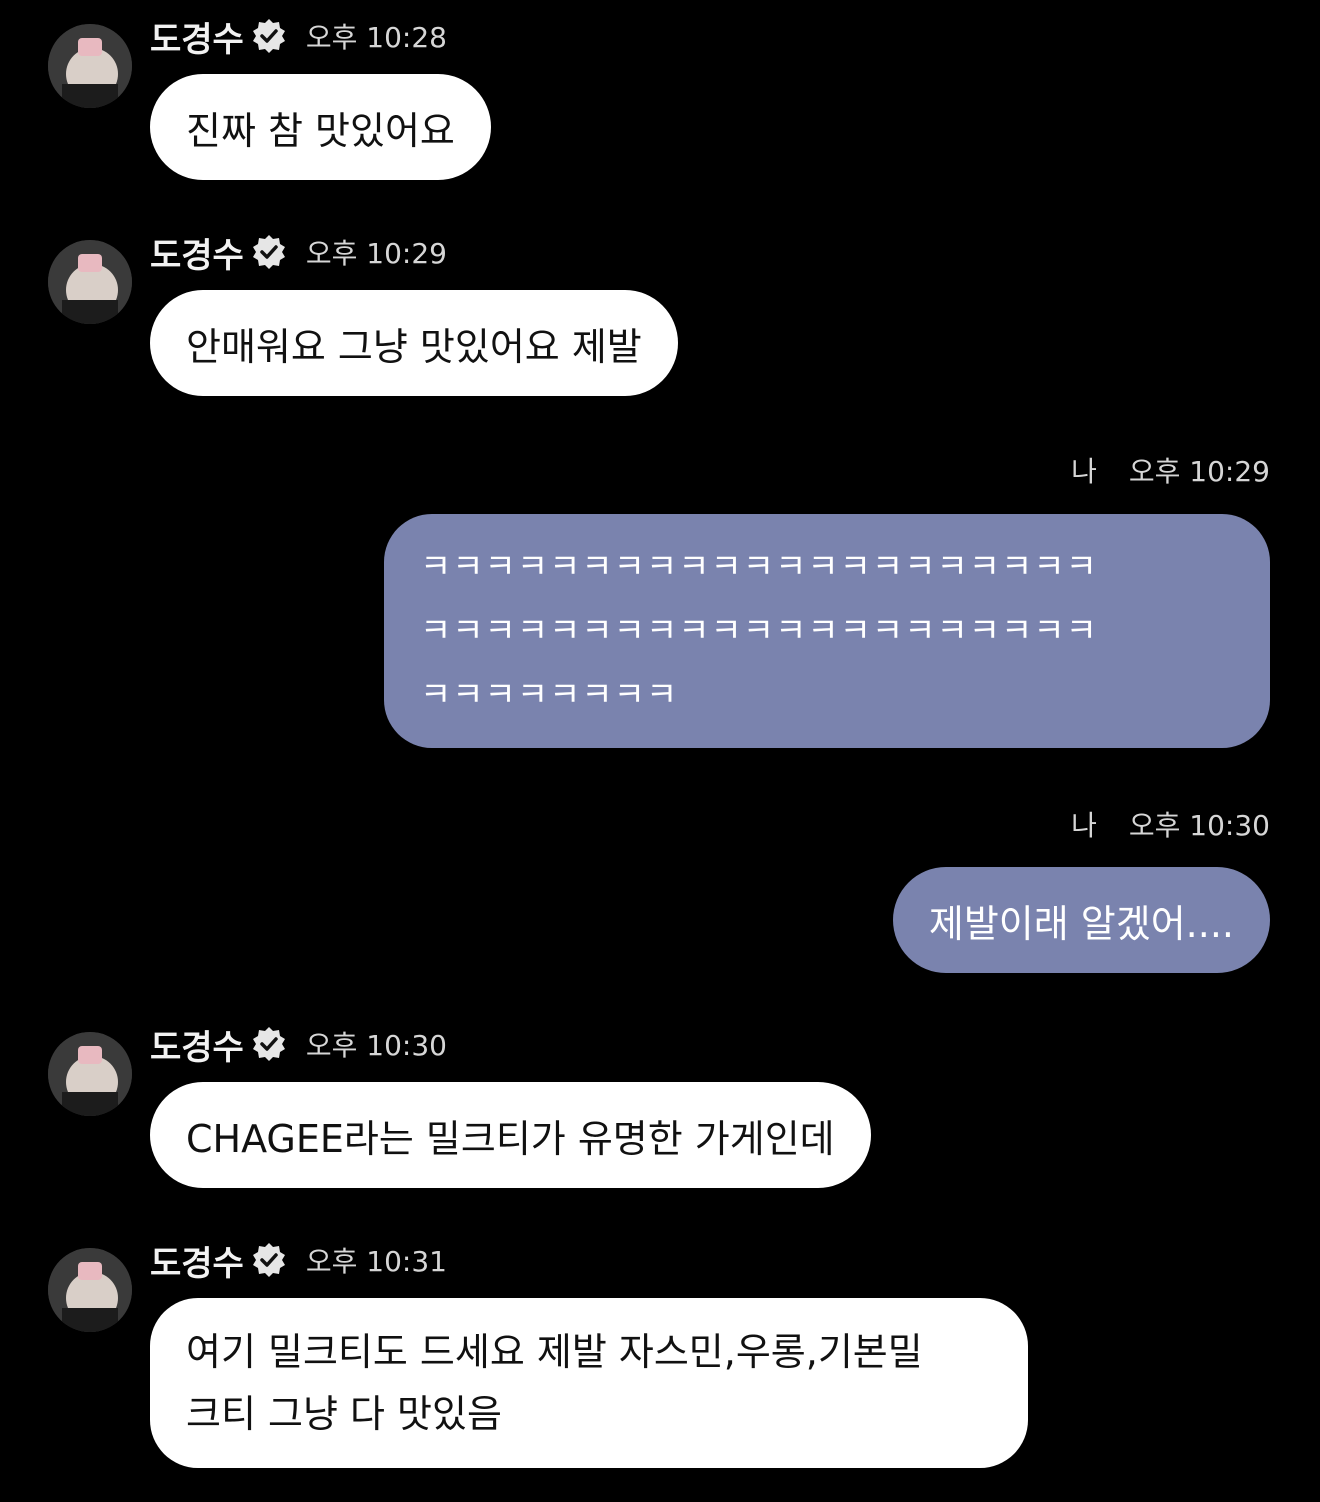 Image resolution: width=1320 pixels, height=1502 pixels. I want to click on message-bubble: CHAGEE라는 밀크티가 유명한 가게인데, so click(510, 1135).